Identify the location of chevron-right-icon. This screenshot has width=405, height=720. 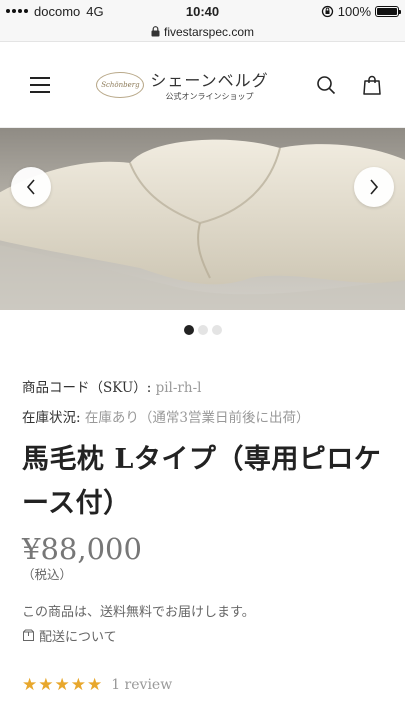
(374, 187).